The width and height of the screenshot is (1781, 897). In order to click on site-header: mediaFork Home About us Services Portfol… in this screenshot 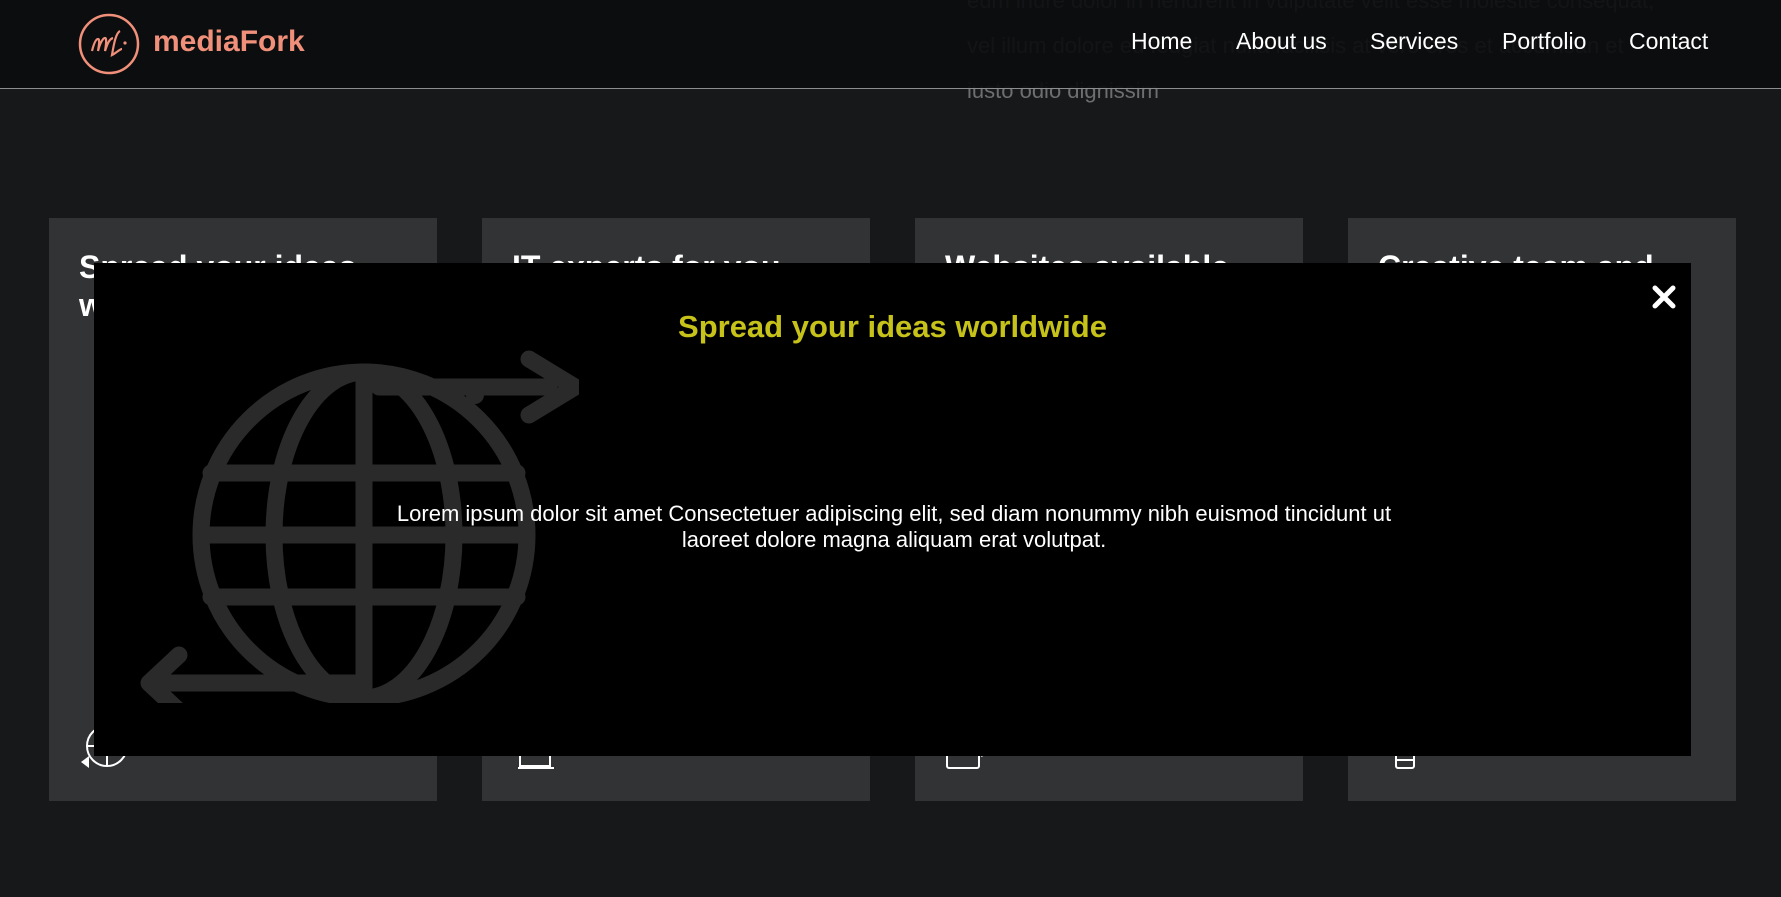, I will do `click(890, 44)`.